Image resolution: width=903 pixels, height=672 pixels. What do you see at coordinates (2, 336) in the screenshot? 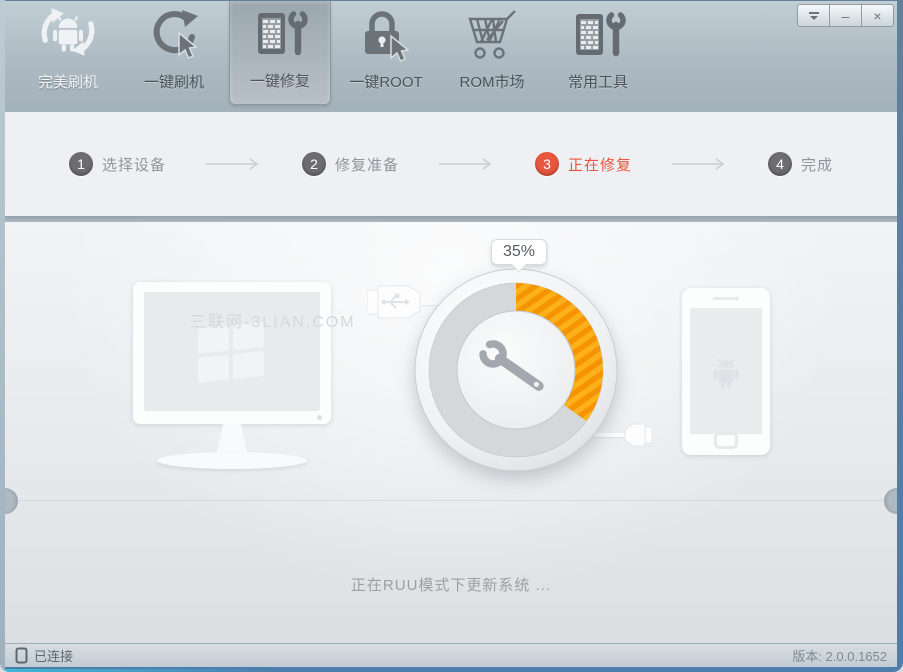
I see `window-left-edge` at bounding box center [2, 336].